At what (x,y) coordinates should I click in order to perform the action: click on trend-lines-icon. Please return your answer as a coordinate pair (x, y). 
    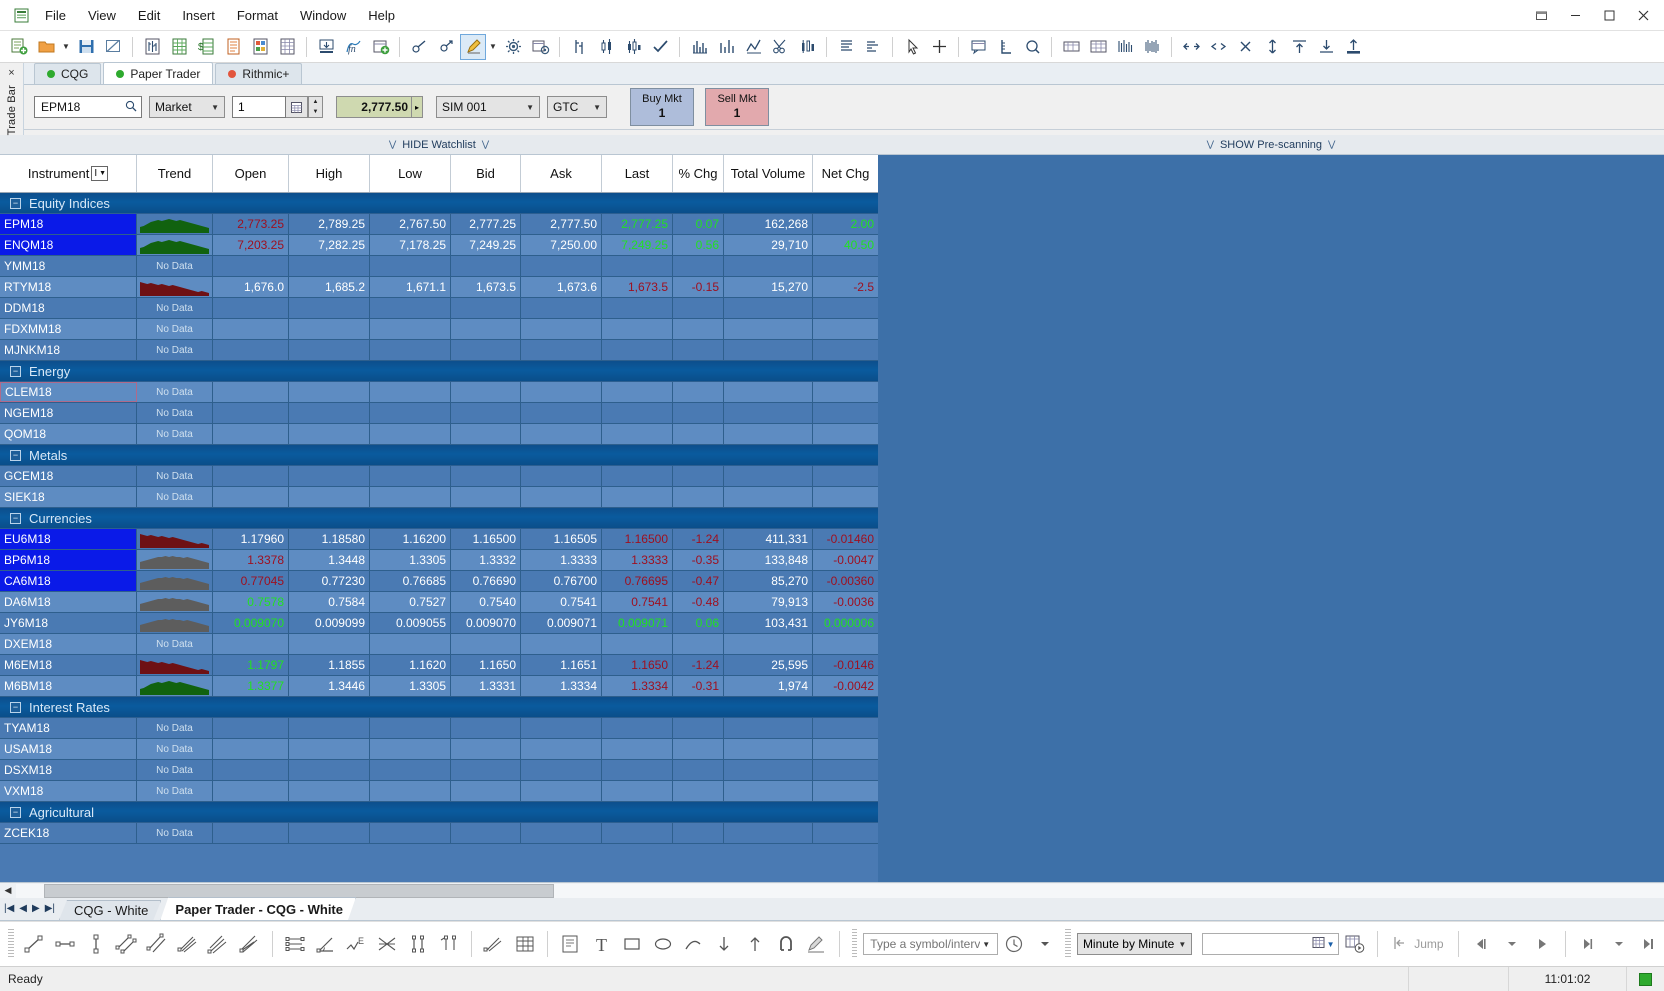
    Looking at the image, I should click on (753, 47).